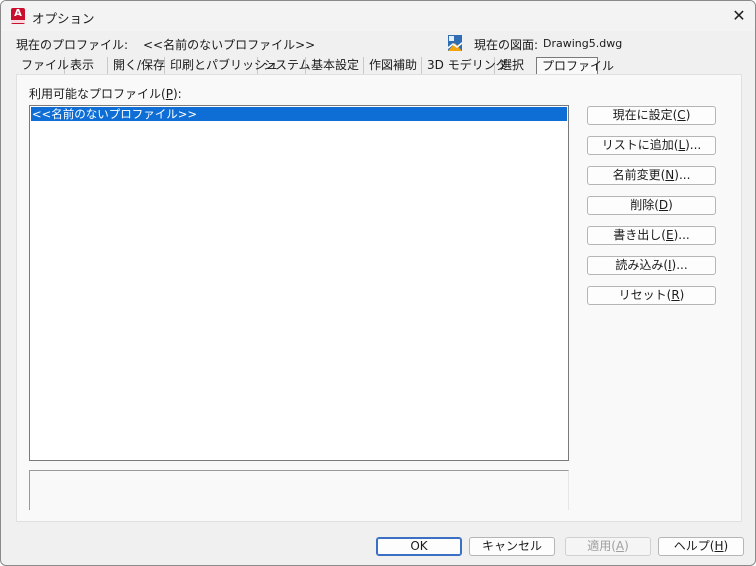 This screenshot has width=756, height=566. I want to click on delete-button: 削除(D), so click(651, 205).